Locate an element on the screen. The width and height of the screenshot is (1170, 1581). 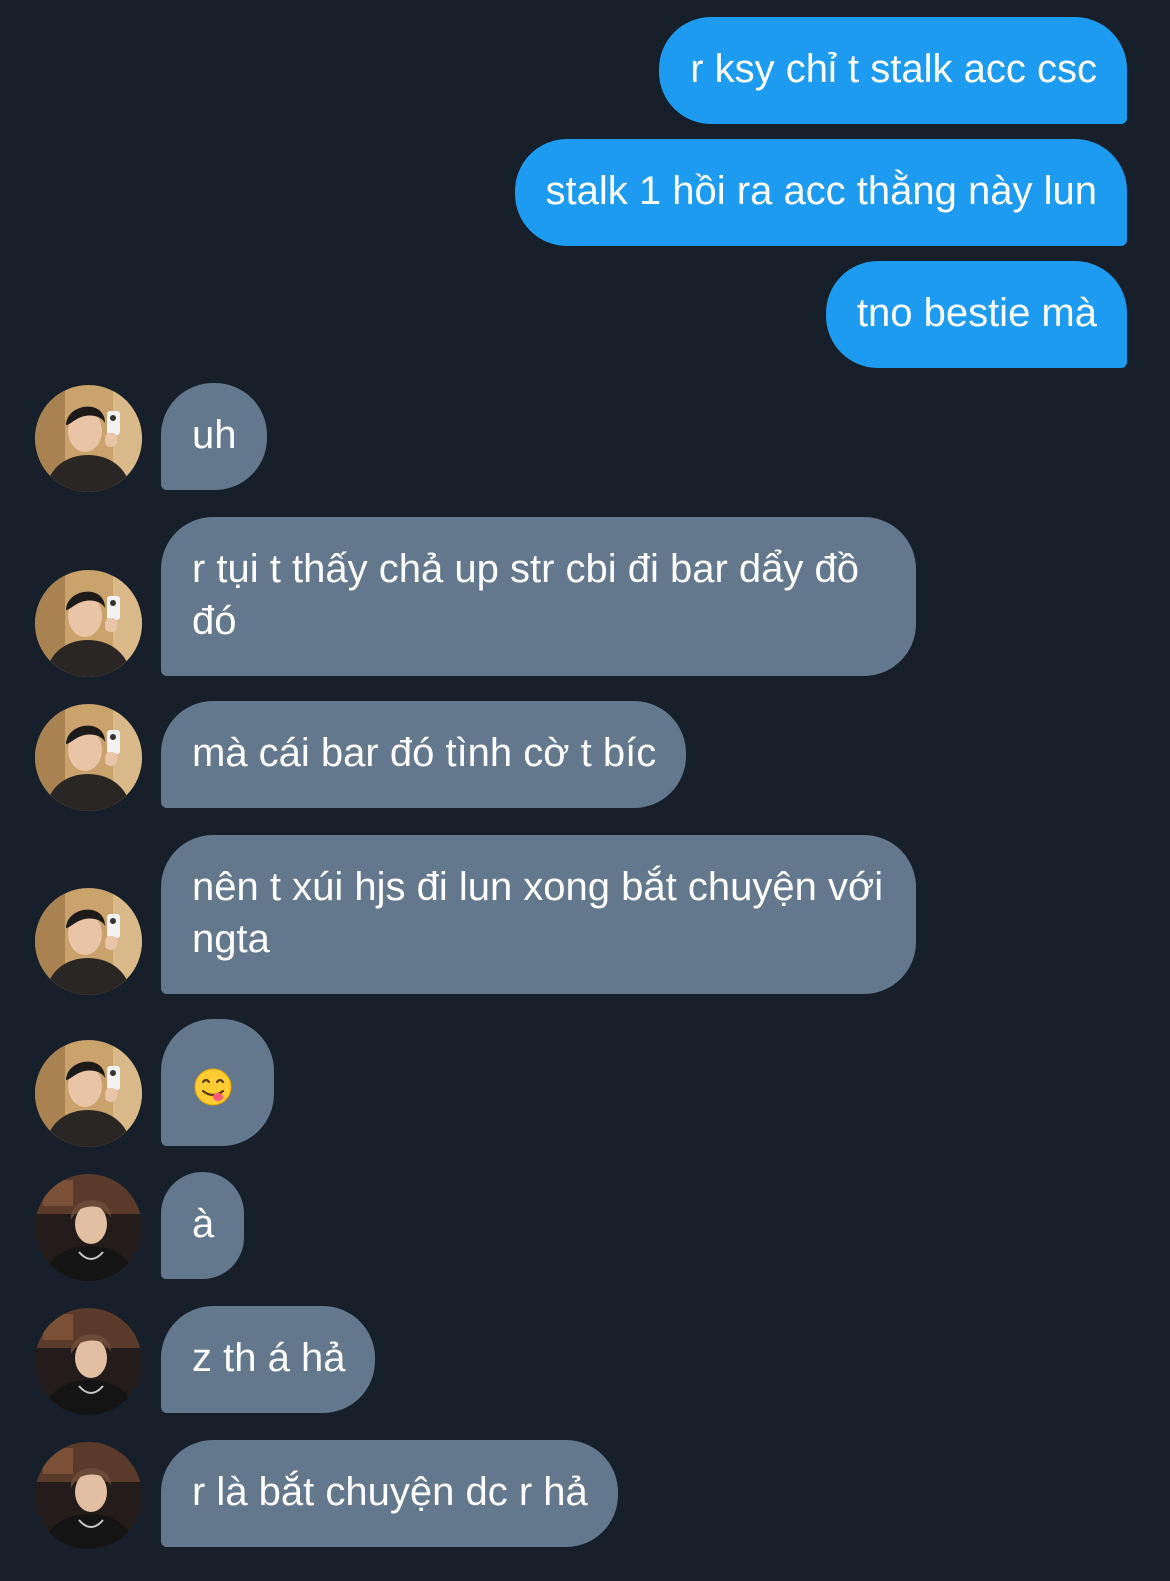
message-bubble-received: à is located at coordinates (203, 1225).